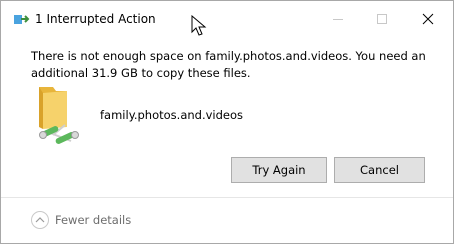 This screenshot has height=244, width=454. I want to click on chevron-up-icon, so click(40, 220).